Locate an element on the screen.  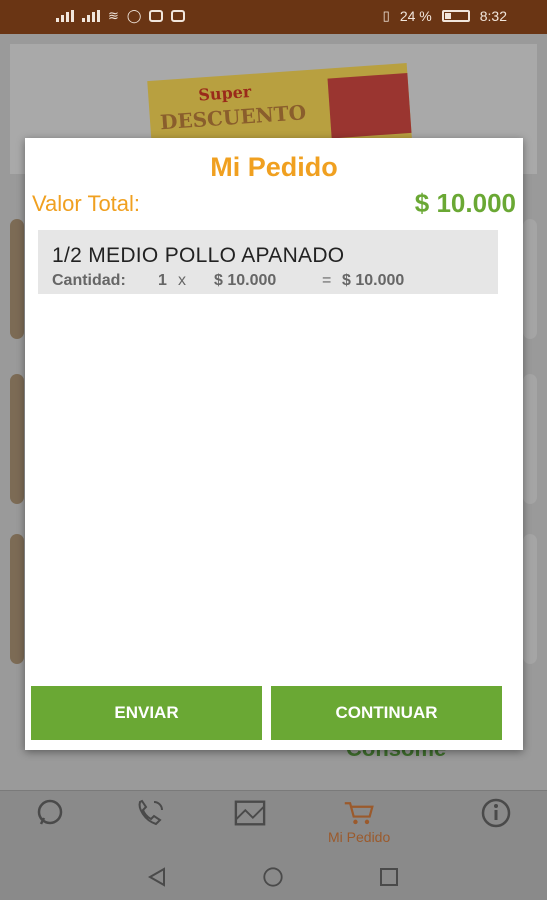
dialog-title: Mi Pedido is located at coordinates (274, 167).